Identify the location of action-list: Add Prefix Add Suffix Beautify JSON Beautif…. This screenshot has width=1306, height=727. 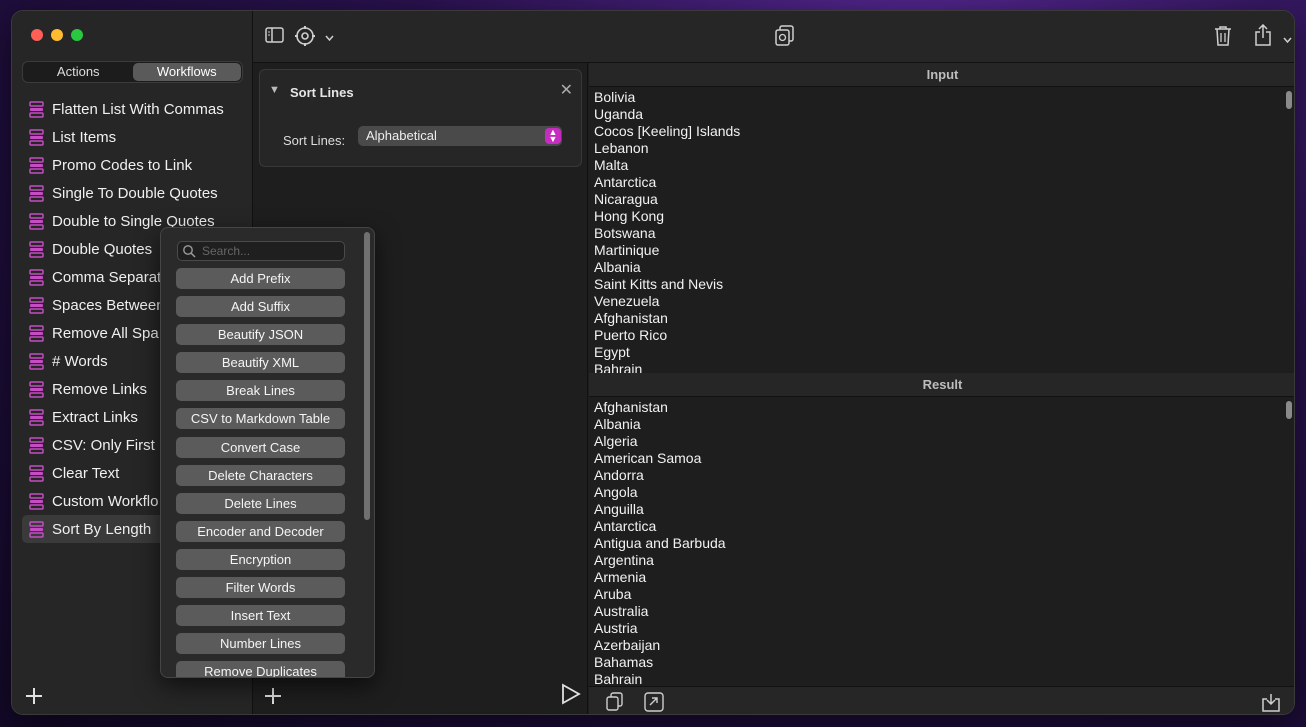
(260, 472).